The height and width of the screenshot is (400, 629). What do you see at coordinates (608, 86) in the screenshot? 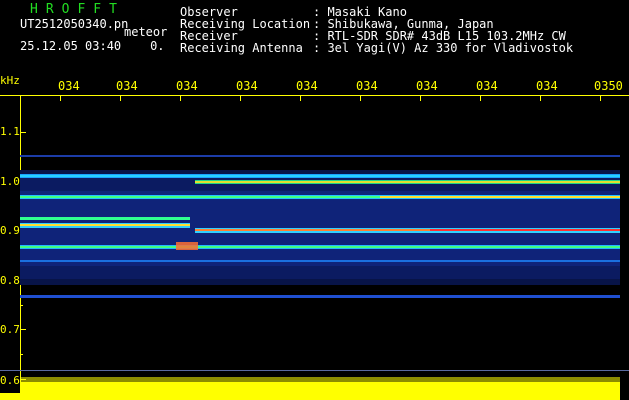
I see `time-tick: 0350` at bounding box center [608, 86].